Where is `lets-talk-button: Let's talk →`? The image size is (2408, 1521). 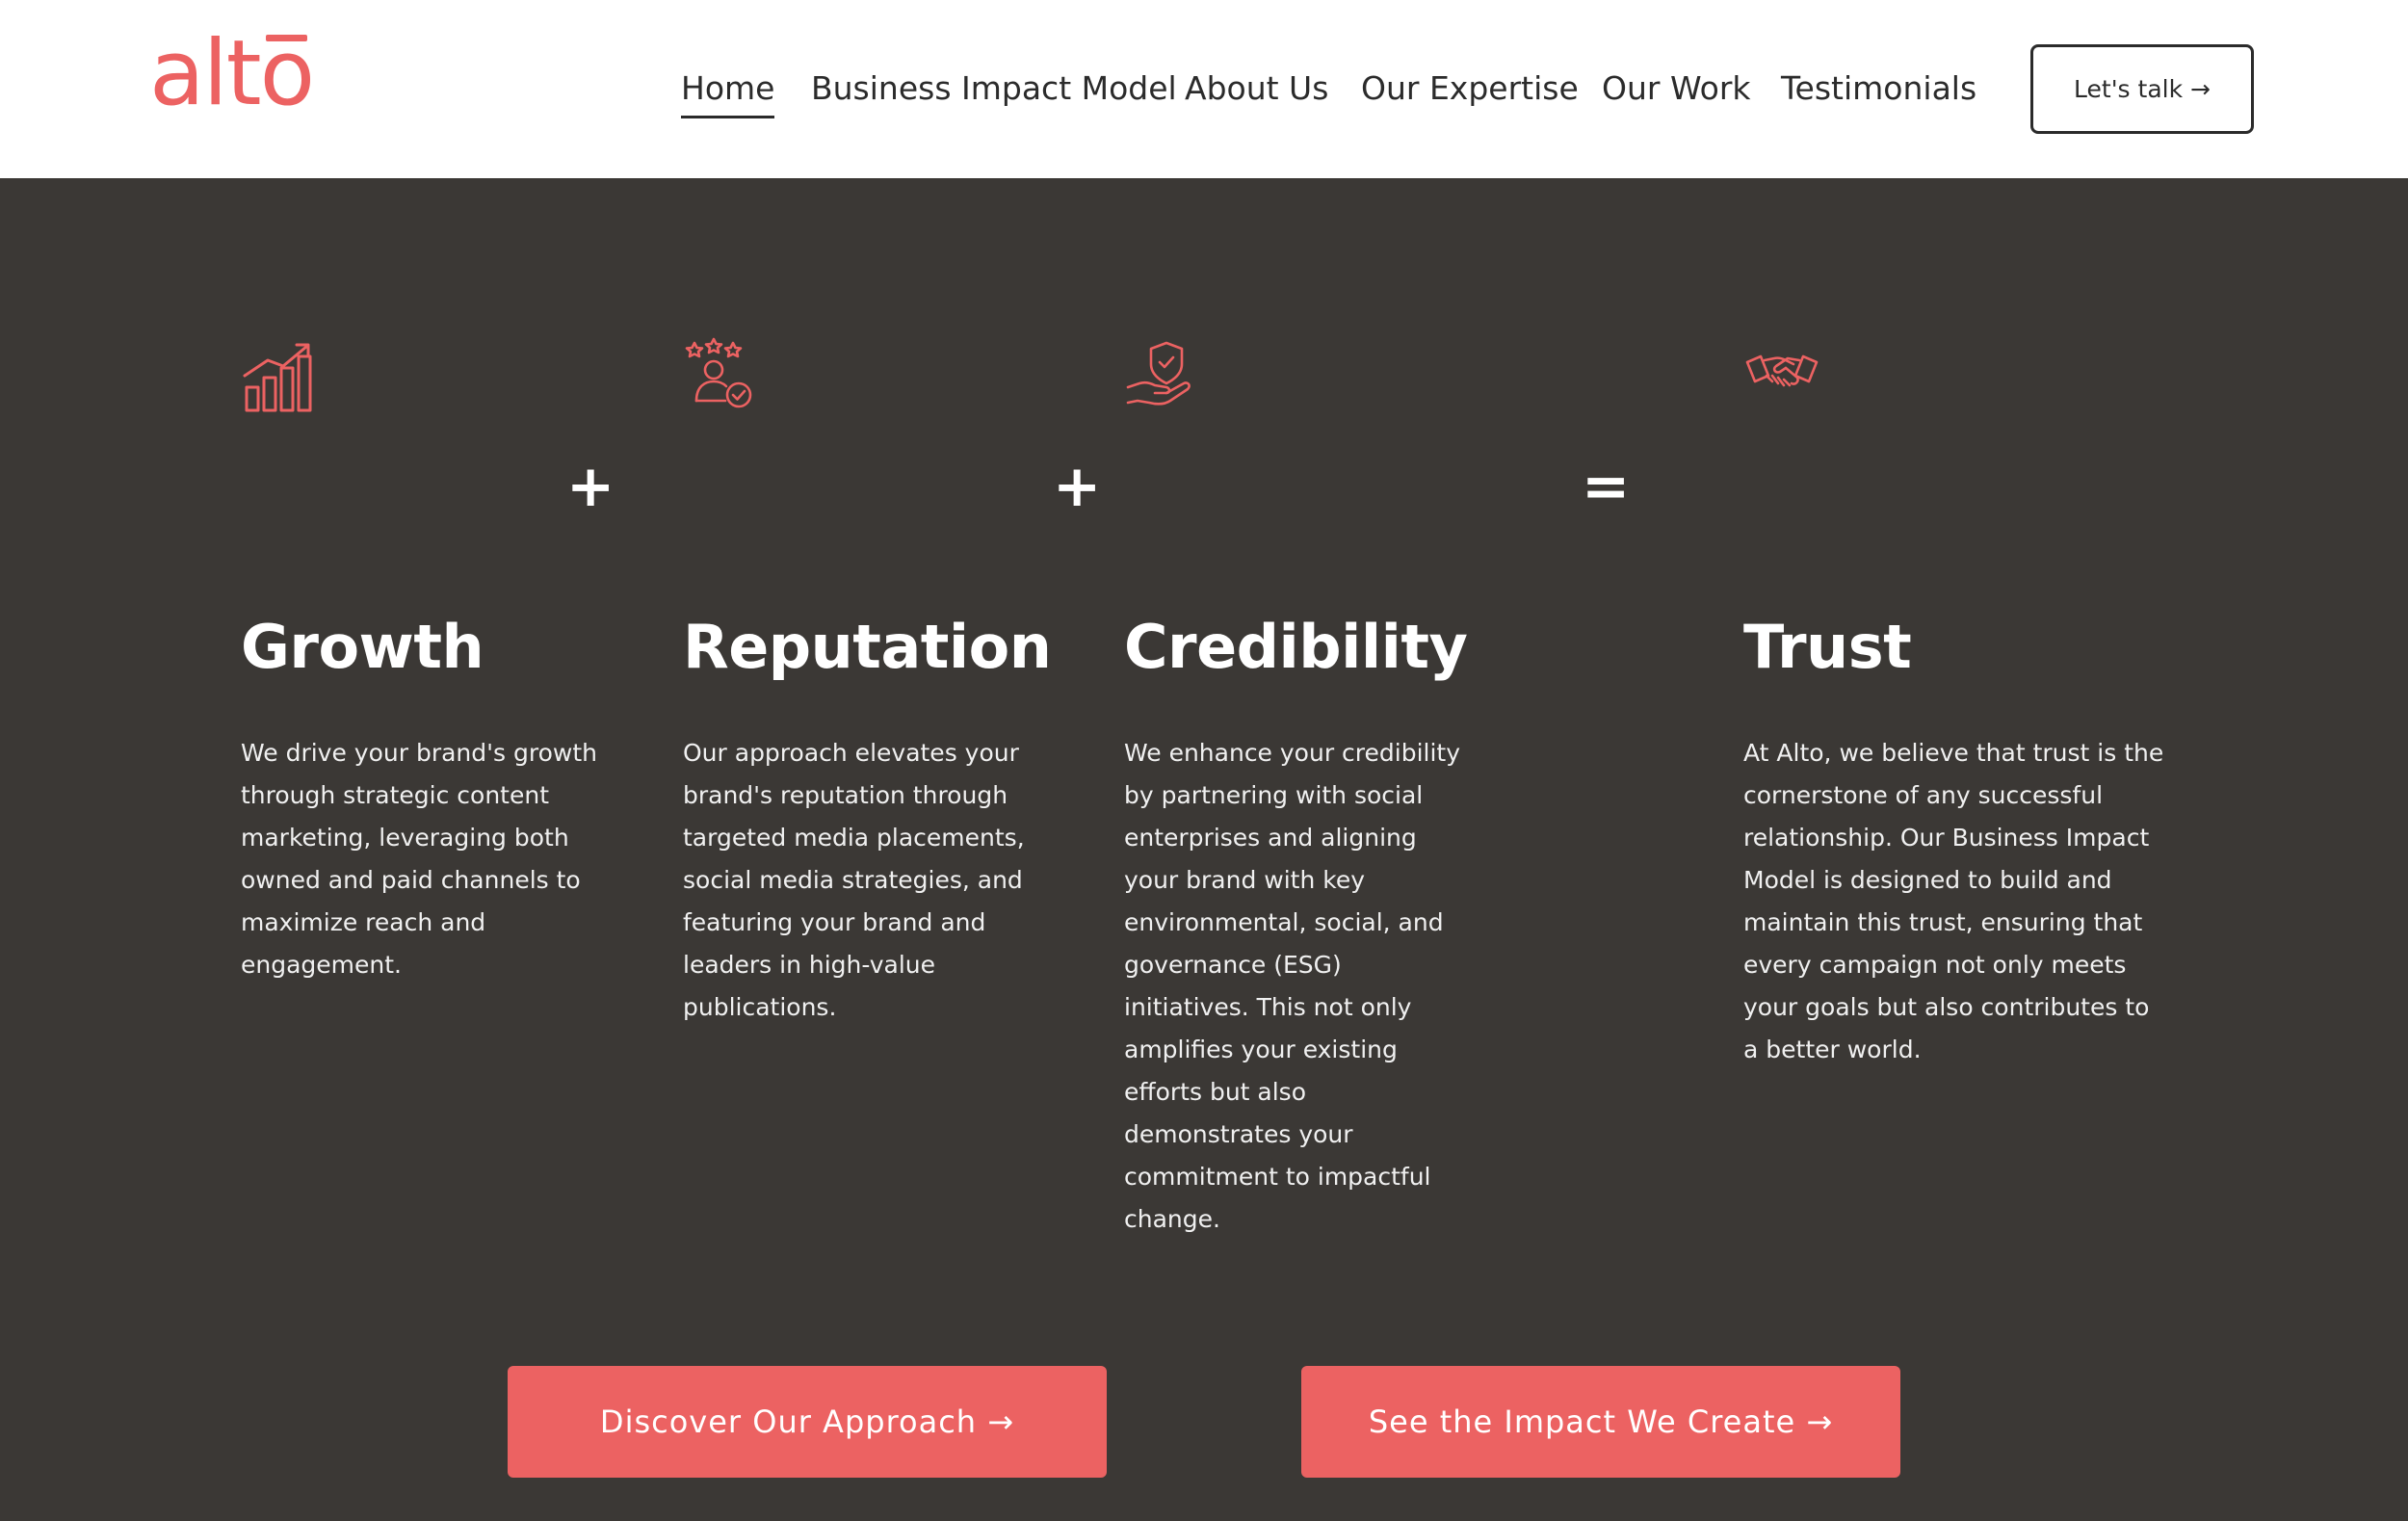
lets-talk-button: Let's talk → is located at coordinates (2142, 89).